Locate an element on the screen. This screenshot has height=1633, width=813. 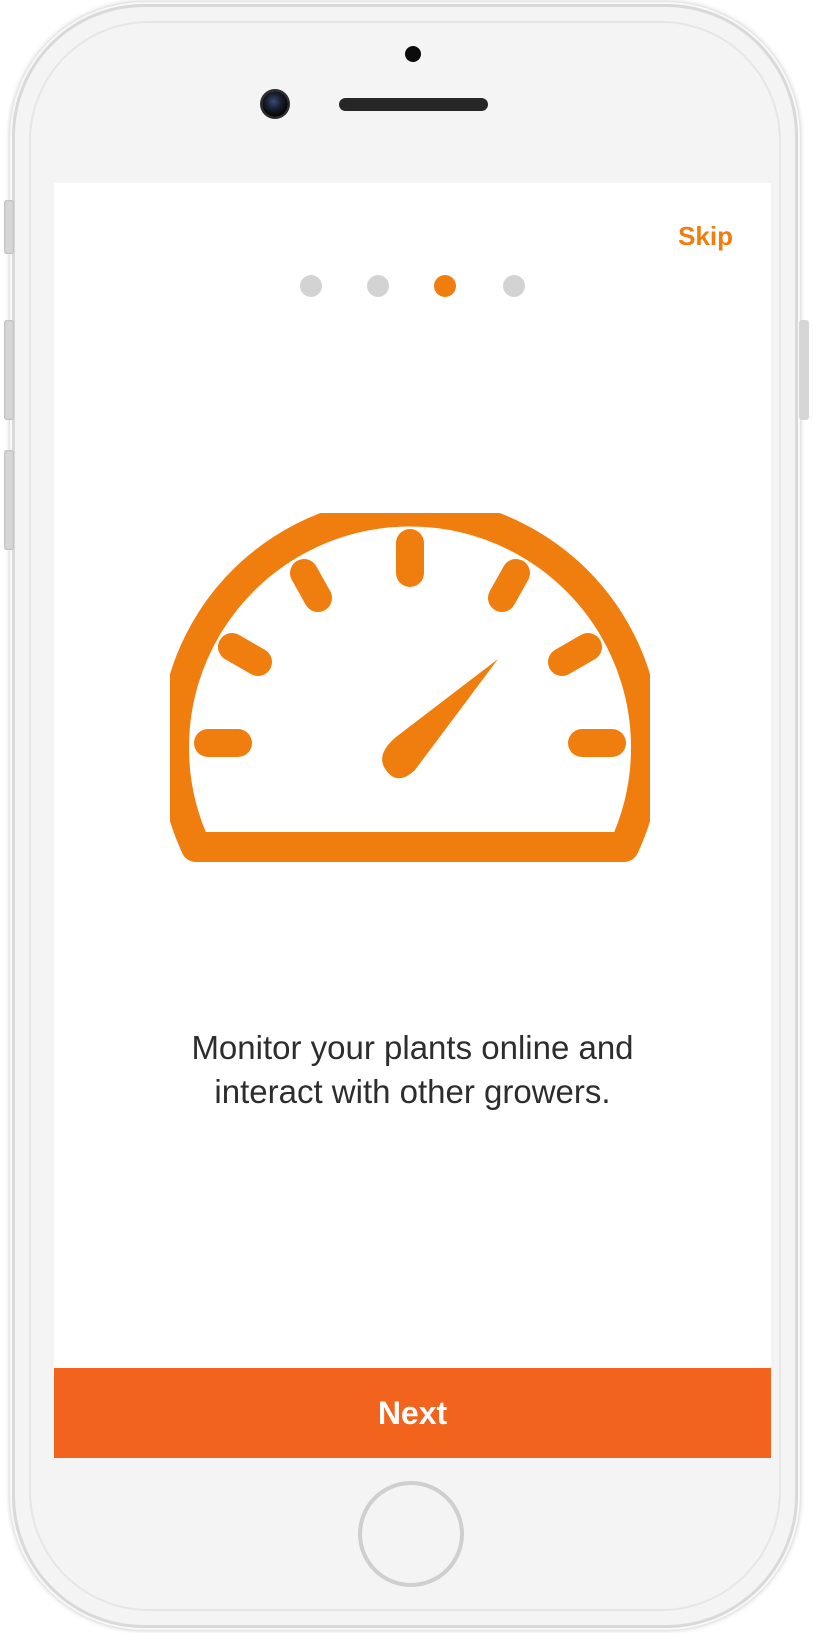
speedometer-icon is located at coordinates (410, 687).